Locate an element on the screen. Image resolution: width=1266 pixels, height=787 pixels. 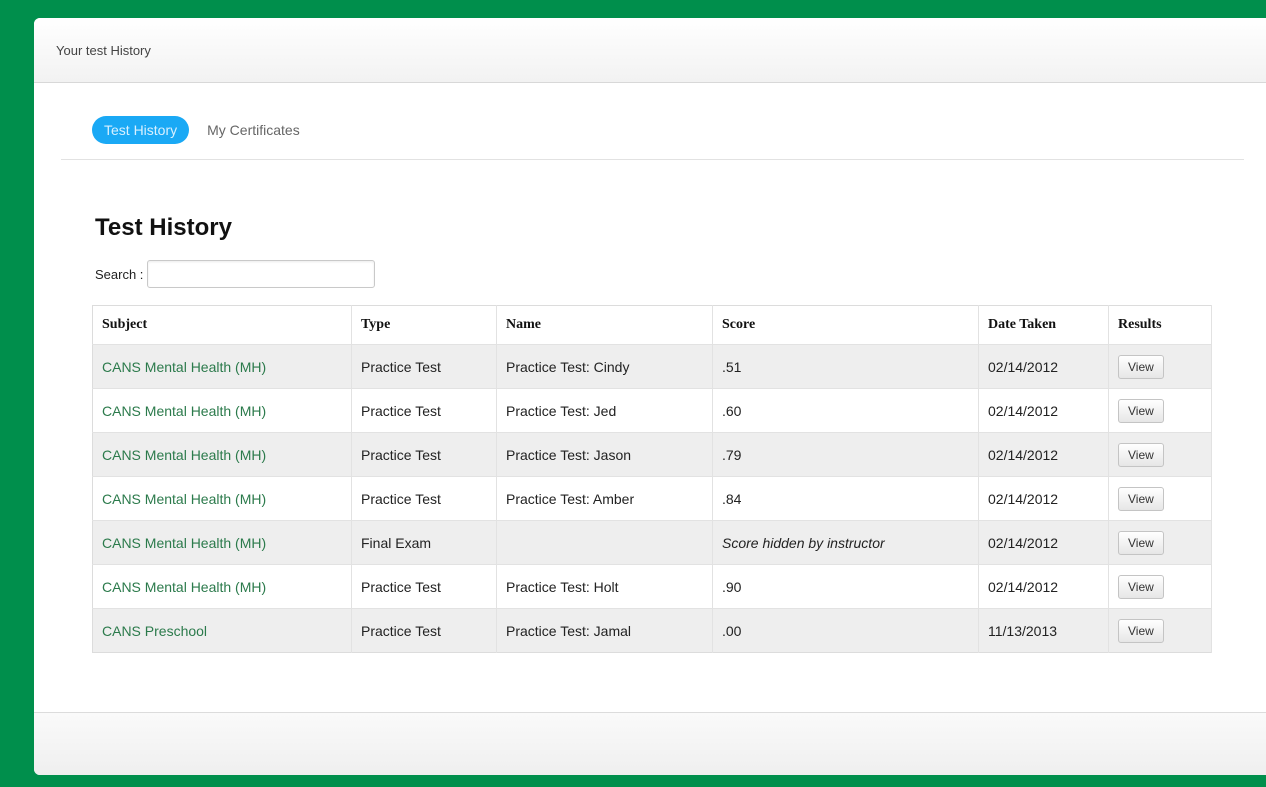
cell-name: Practice Test: Holt is located at coordinates (604, 586).